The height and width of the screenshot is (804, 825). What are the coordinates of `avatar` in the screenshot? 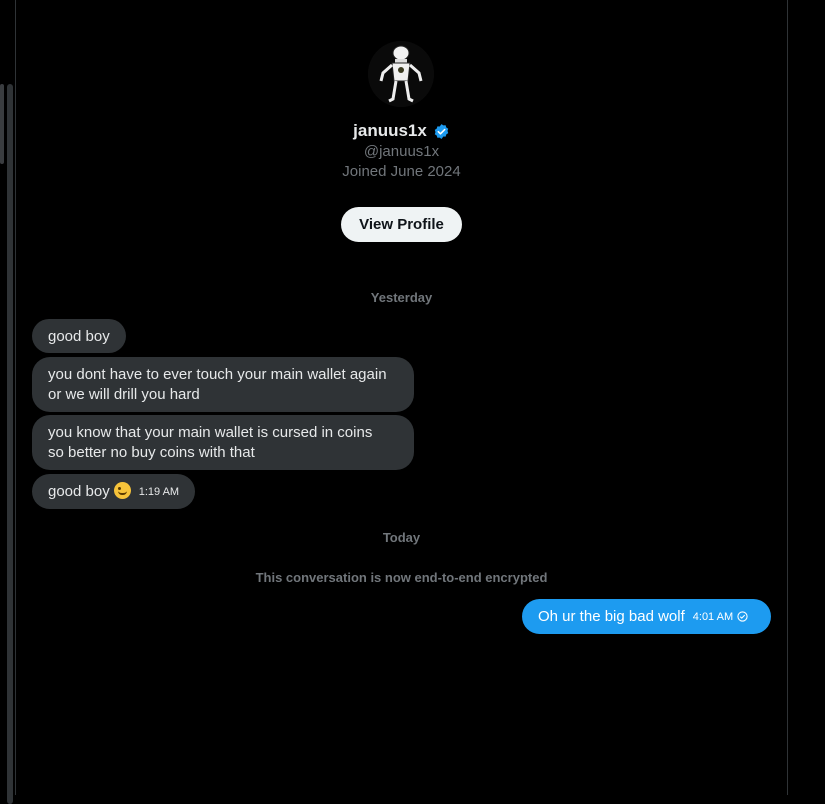 It's located at (401, 74).